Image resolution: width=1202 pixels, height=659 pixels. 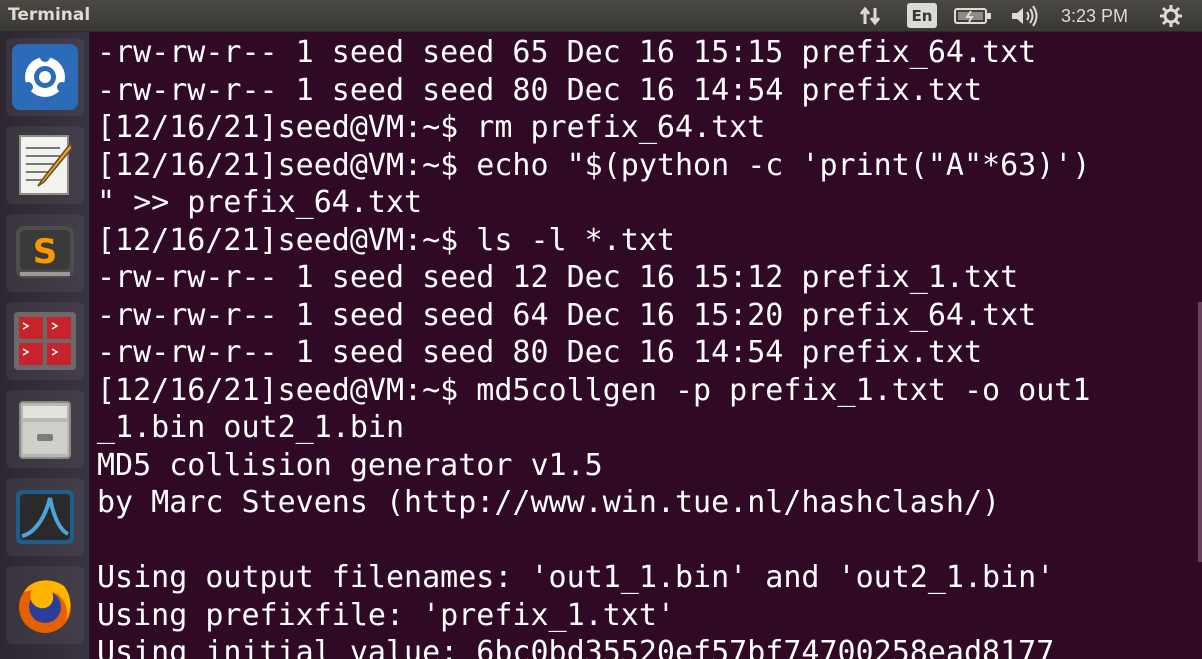 I want to click on app-title: Terminal, so click(x=49, y=15).